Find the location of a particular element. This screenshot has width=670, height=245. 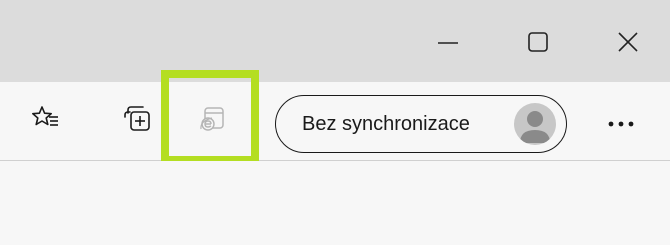

maximize-icon is located at coordinates (538, 42).